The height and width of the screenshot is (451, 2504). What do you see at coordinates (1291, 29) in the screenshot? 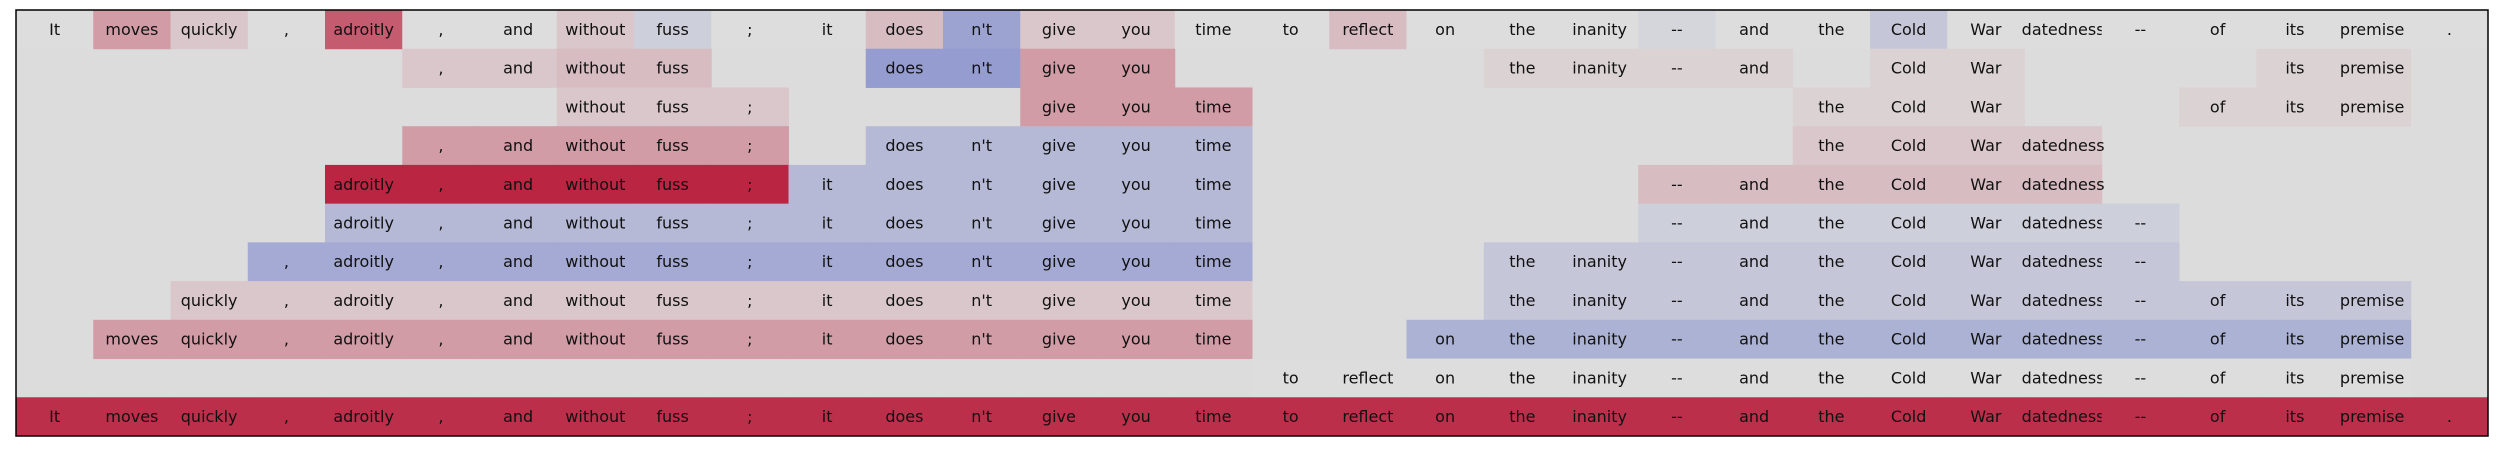
I see `cell-label: to` at bounding box center [1291, 29].